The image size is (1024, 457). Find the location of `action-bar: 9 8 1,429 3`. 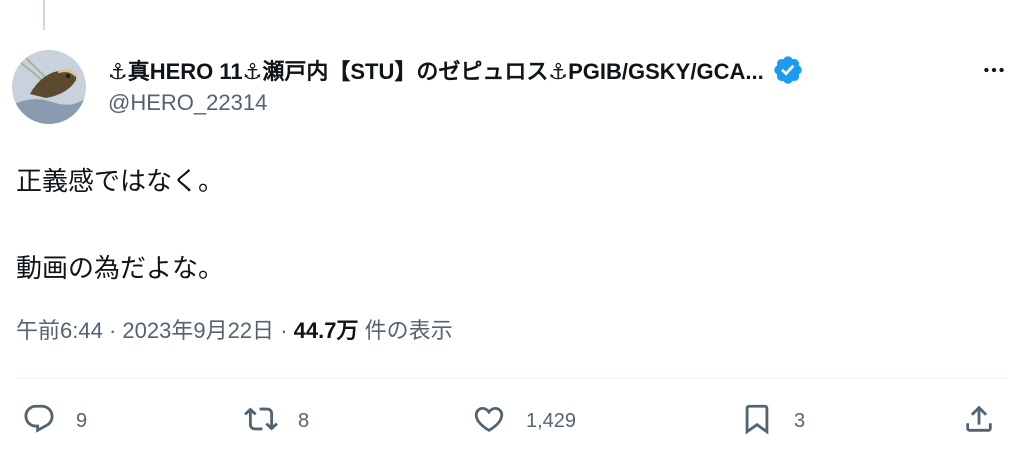

action-bar: 9 8 1,429 3 is located at coordinates (512, 421).